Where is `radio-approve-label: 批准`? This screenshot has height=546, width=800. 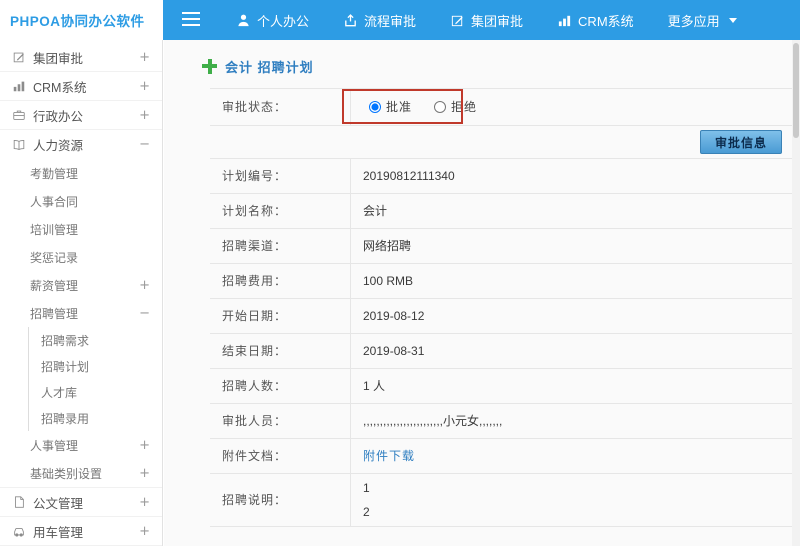 radio-approve-label: 批准 is located at coordinates (399, 107).